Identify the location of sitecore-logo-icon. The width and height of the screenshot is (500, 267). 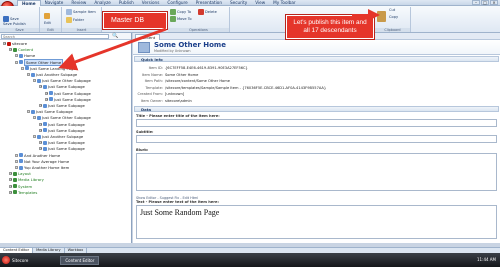
(6, 260).